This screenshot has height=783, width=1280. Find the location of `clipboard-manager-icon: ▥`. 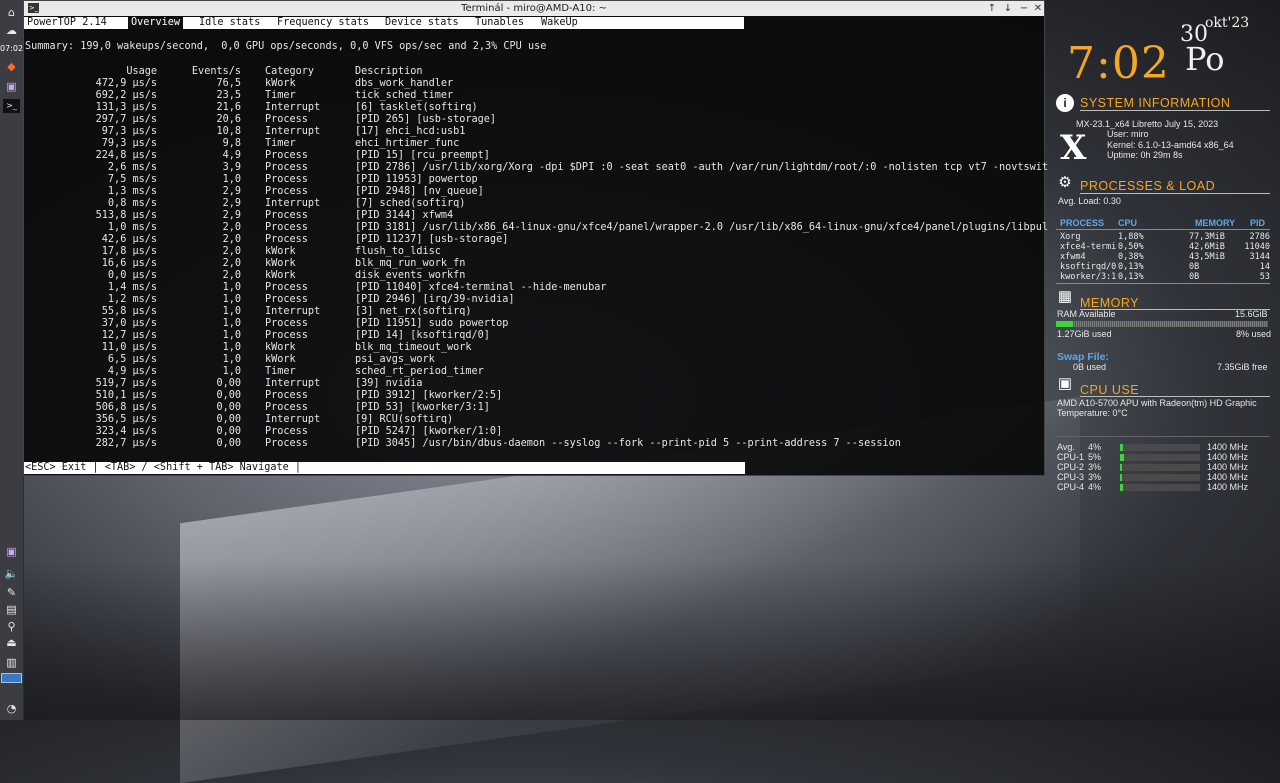

clipboard-manager-icon: ▥ is located at coordinates (11, 663).